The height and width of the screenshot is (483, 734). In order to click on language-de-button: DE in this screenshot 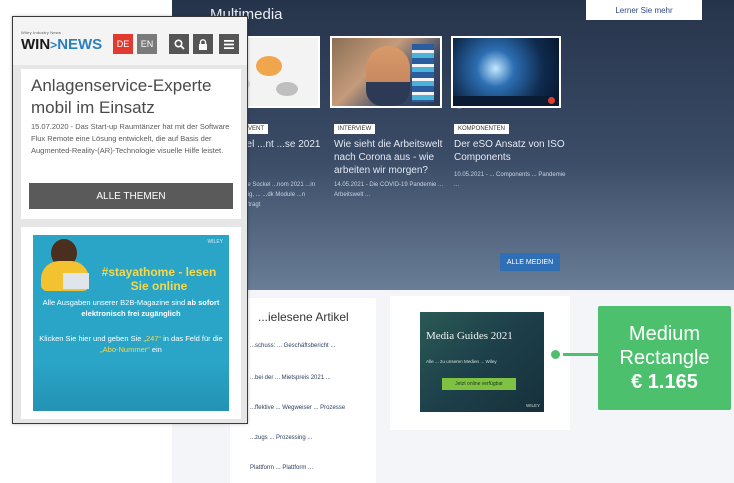, I will do `click(123, 44)`.